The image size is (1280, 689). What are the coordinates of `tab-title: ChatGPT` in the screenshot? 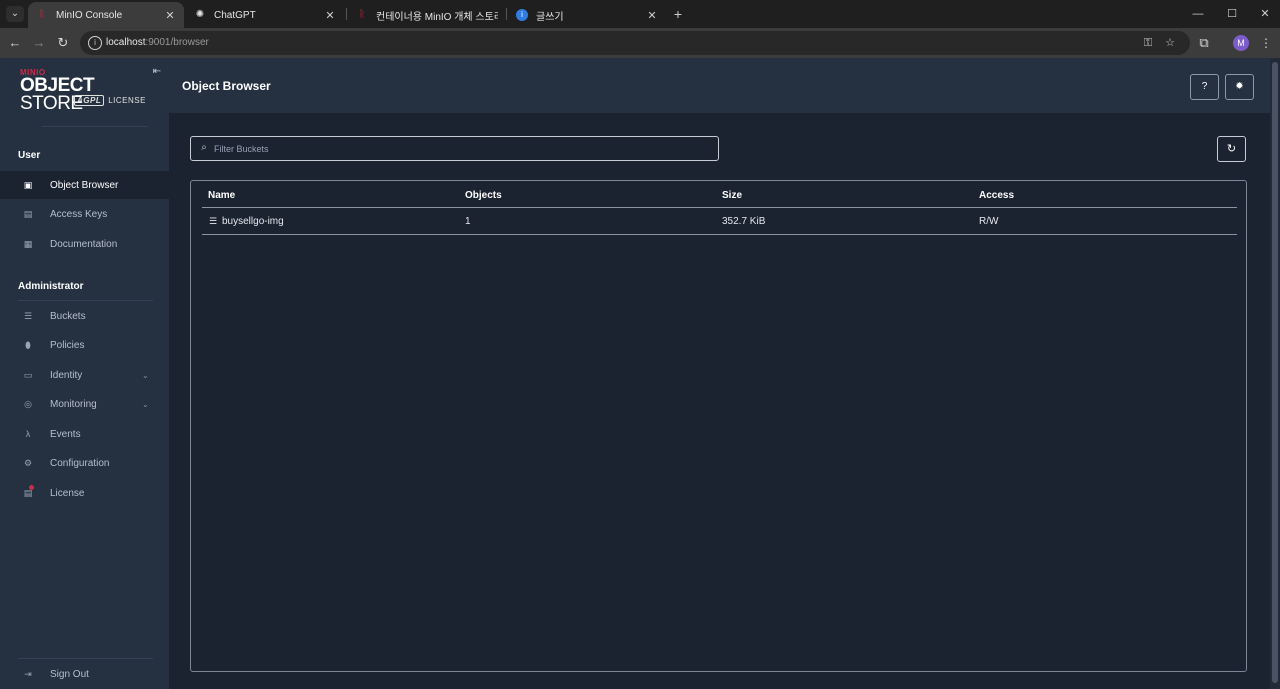 It's located at (235, 15).